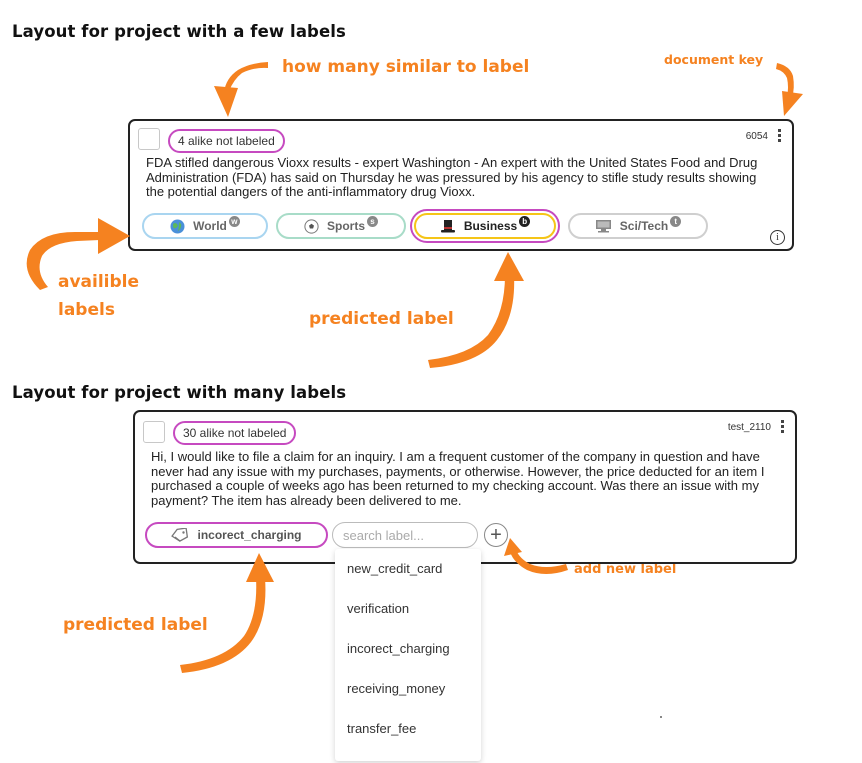 The image size is (862, 763). Describe the element at coordinates (223, 625) in the screenshot. I see `arrow-predicted-bottom` at that location.